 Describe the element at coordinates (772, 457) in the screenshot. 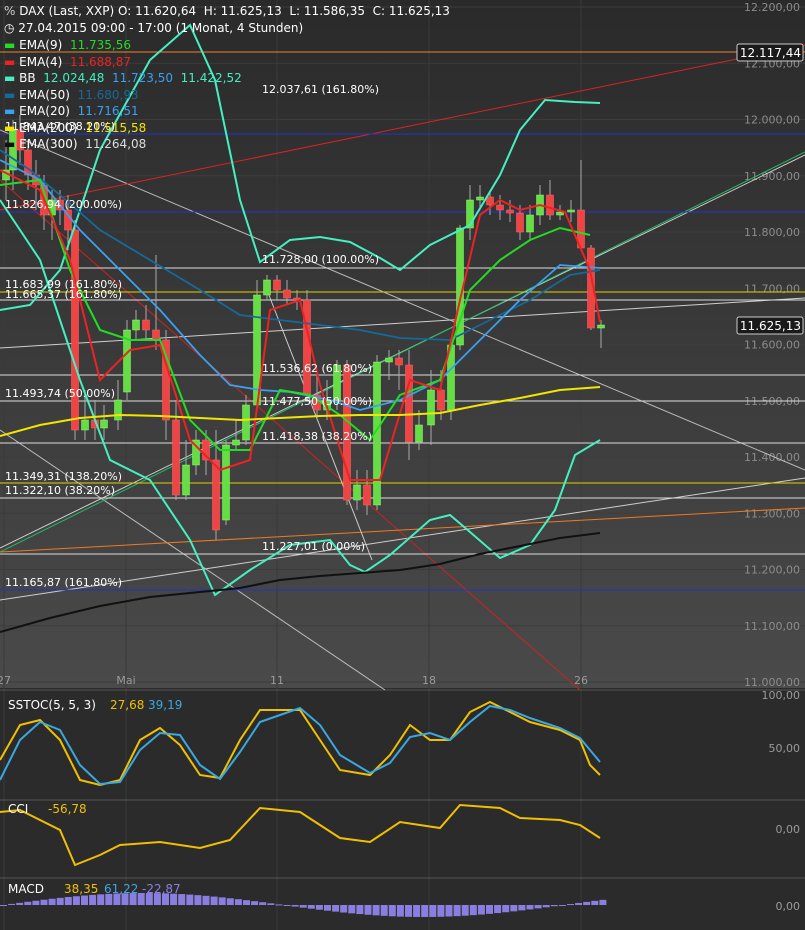

I see `y-tick-label: 11.400,00` at that location.